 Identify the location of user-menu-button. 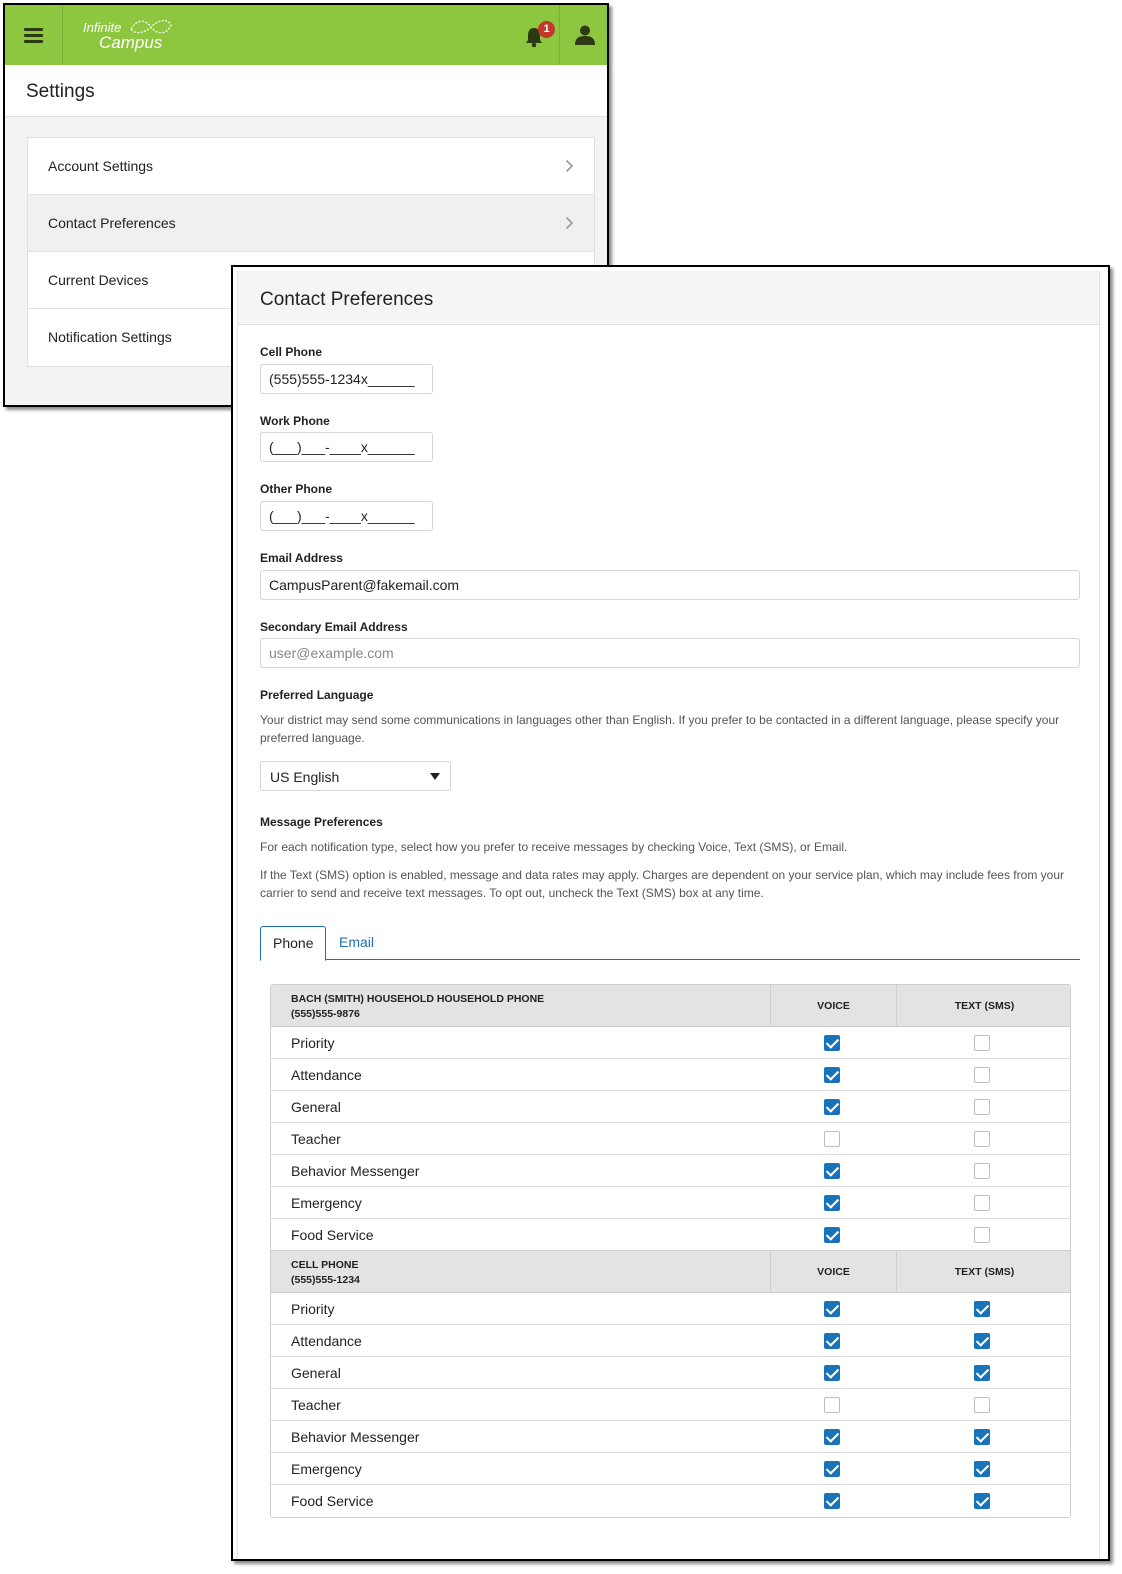
(584, 35).